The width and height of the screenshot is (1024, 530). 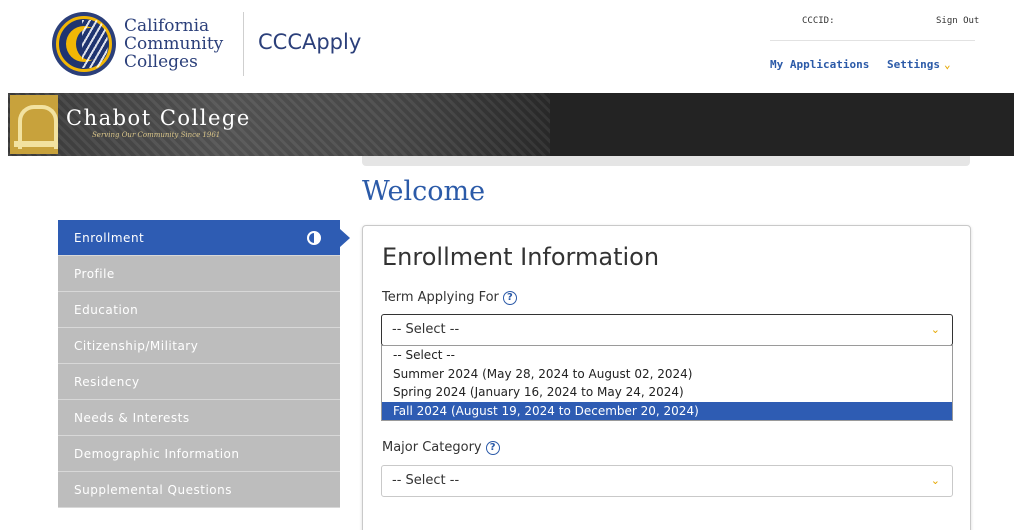 What do you see at coordinates (199, 310) in the screenshot?
I see `sidebar-item-education: Education` at bounding box center [199, 310].